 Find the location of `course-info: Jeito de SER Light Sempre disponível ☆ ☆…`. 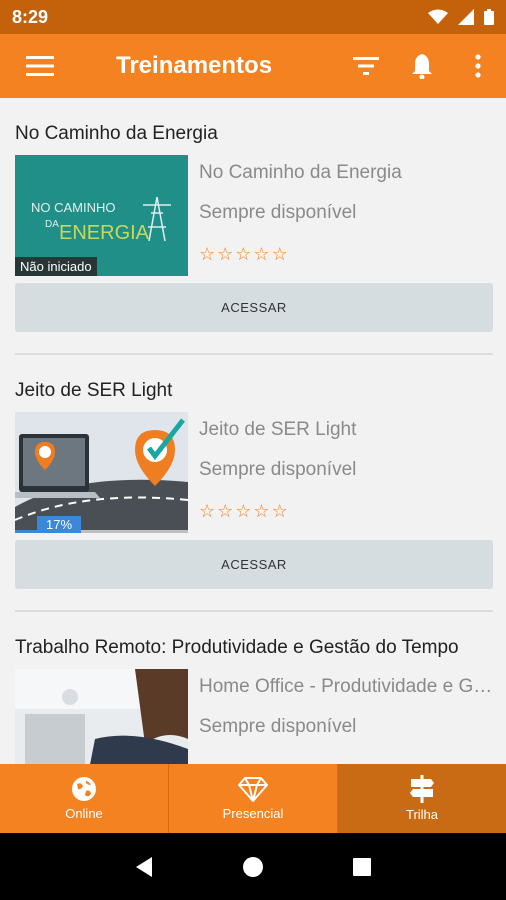

course-info: Jeito de SER Light Sempre disponível ☆ ☆… is located at coordinates (347, 470).